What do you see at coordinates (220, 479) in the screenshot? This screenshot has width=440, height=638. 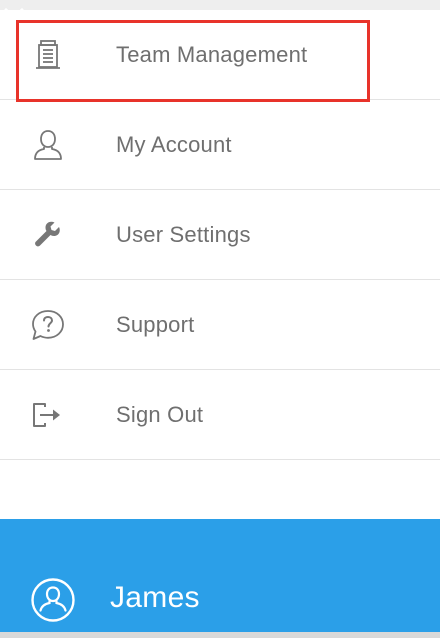 I see `menu-spacer` at bounding box center [220, 479].